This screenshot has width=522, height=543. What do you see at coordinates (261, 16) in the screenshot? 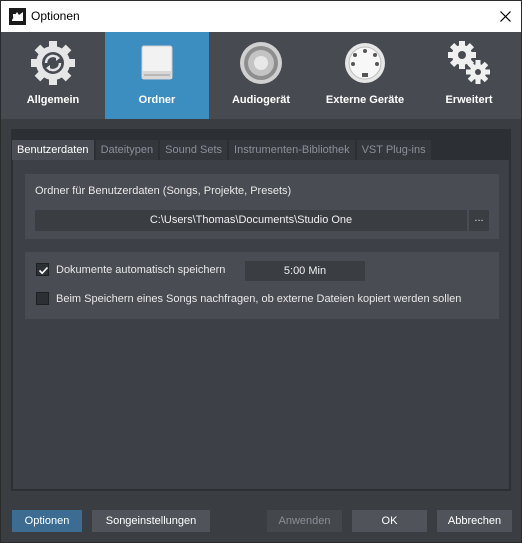
I see `title-bar: Optionen` at bounding box center [261, 16].